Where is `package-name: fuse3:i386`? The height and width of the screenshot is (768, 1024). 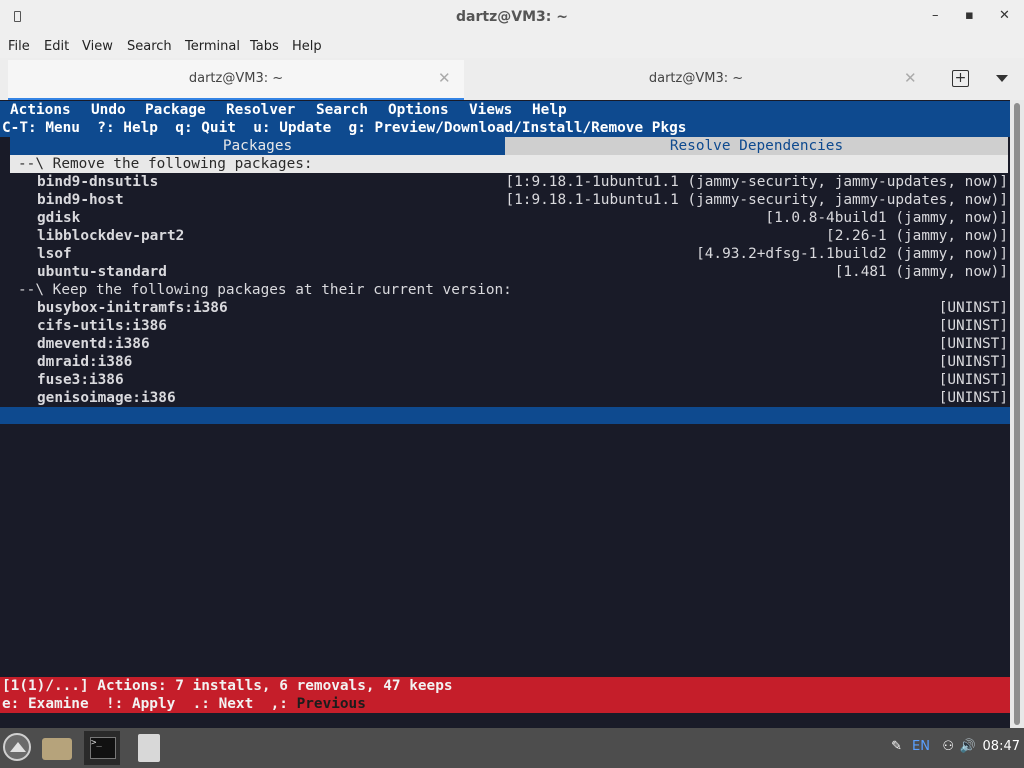 package-name: fuse3:i386 is located at coordinates (80, 380).